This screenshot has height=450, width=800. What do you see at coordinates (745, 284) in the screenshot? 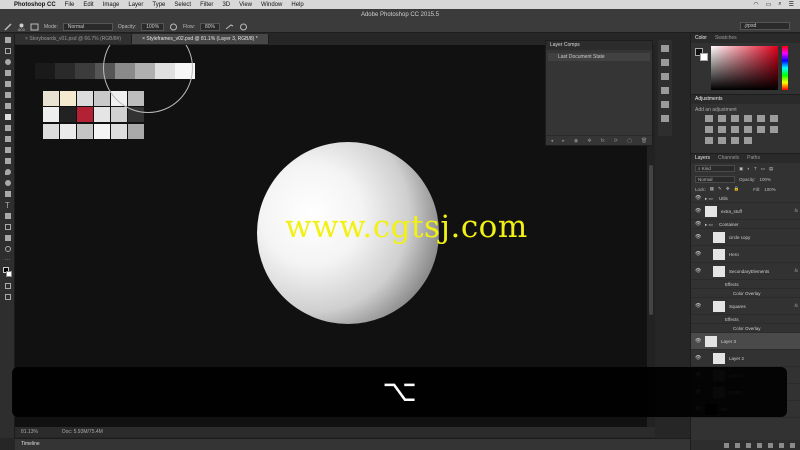
I see `layer-effect: Effects` at bounding box center [745, 284].